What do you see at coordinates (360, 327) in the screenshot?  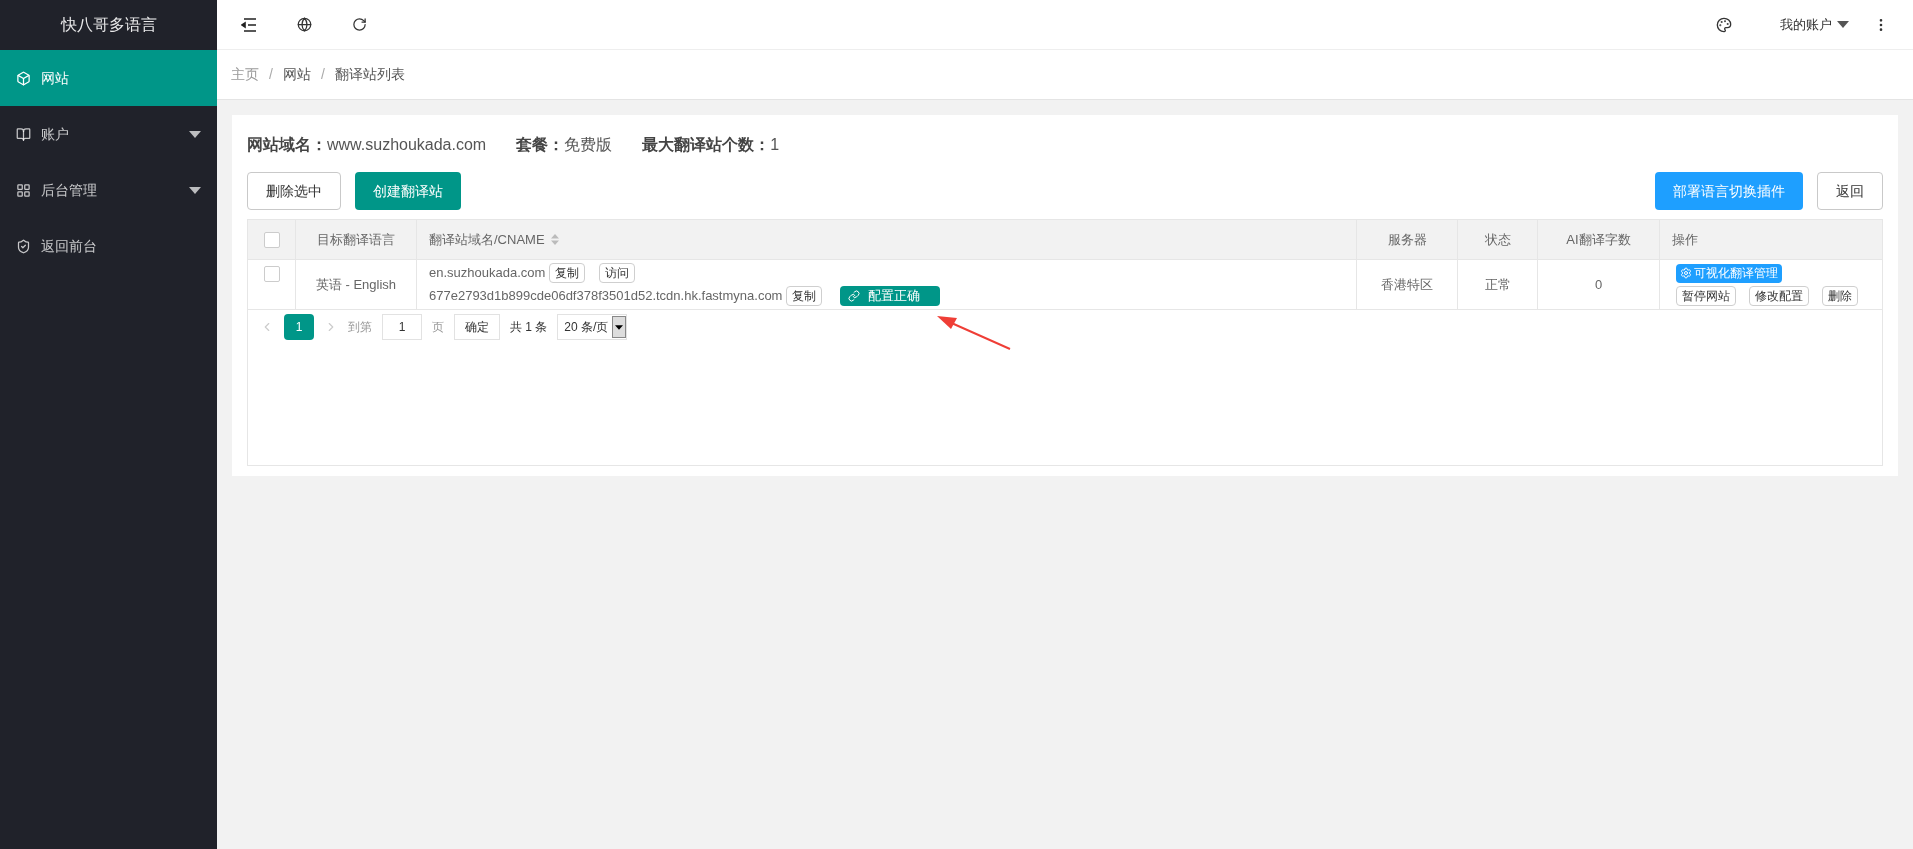 I see `goto-label: 到第` at bounding box center [360, 327].